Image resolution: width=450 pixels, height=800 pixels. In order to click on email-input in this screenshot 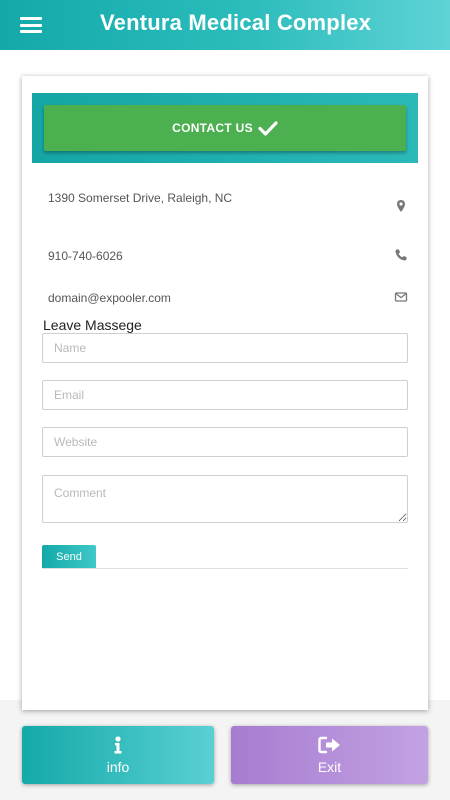, I will do `click(225, 395)`.